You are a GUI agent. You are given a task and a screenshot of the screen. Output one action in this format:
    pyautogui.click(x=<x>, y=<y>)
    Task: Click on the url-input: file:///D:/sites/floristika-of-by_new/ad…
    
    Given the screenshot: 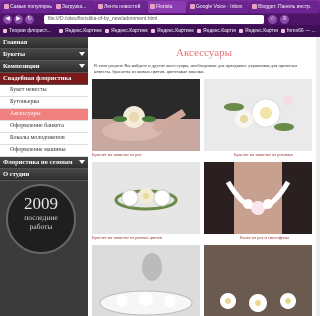 What is the action you would take?
    pyautogui.click(x=154, y=19)
    